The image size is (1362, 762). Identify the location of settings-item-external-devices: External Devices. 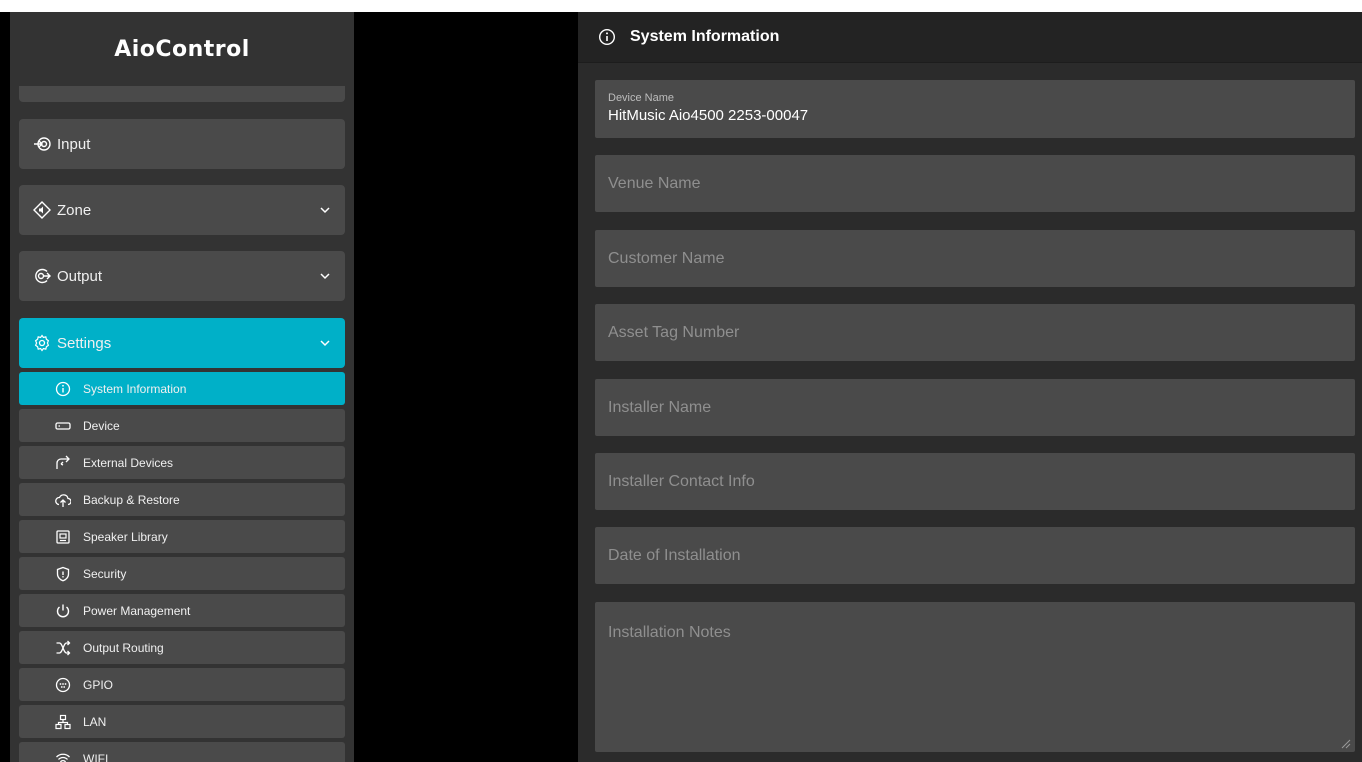
(182, 462).